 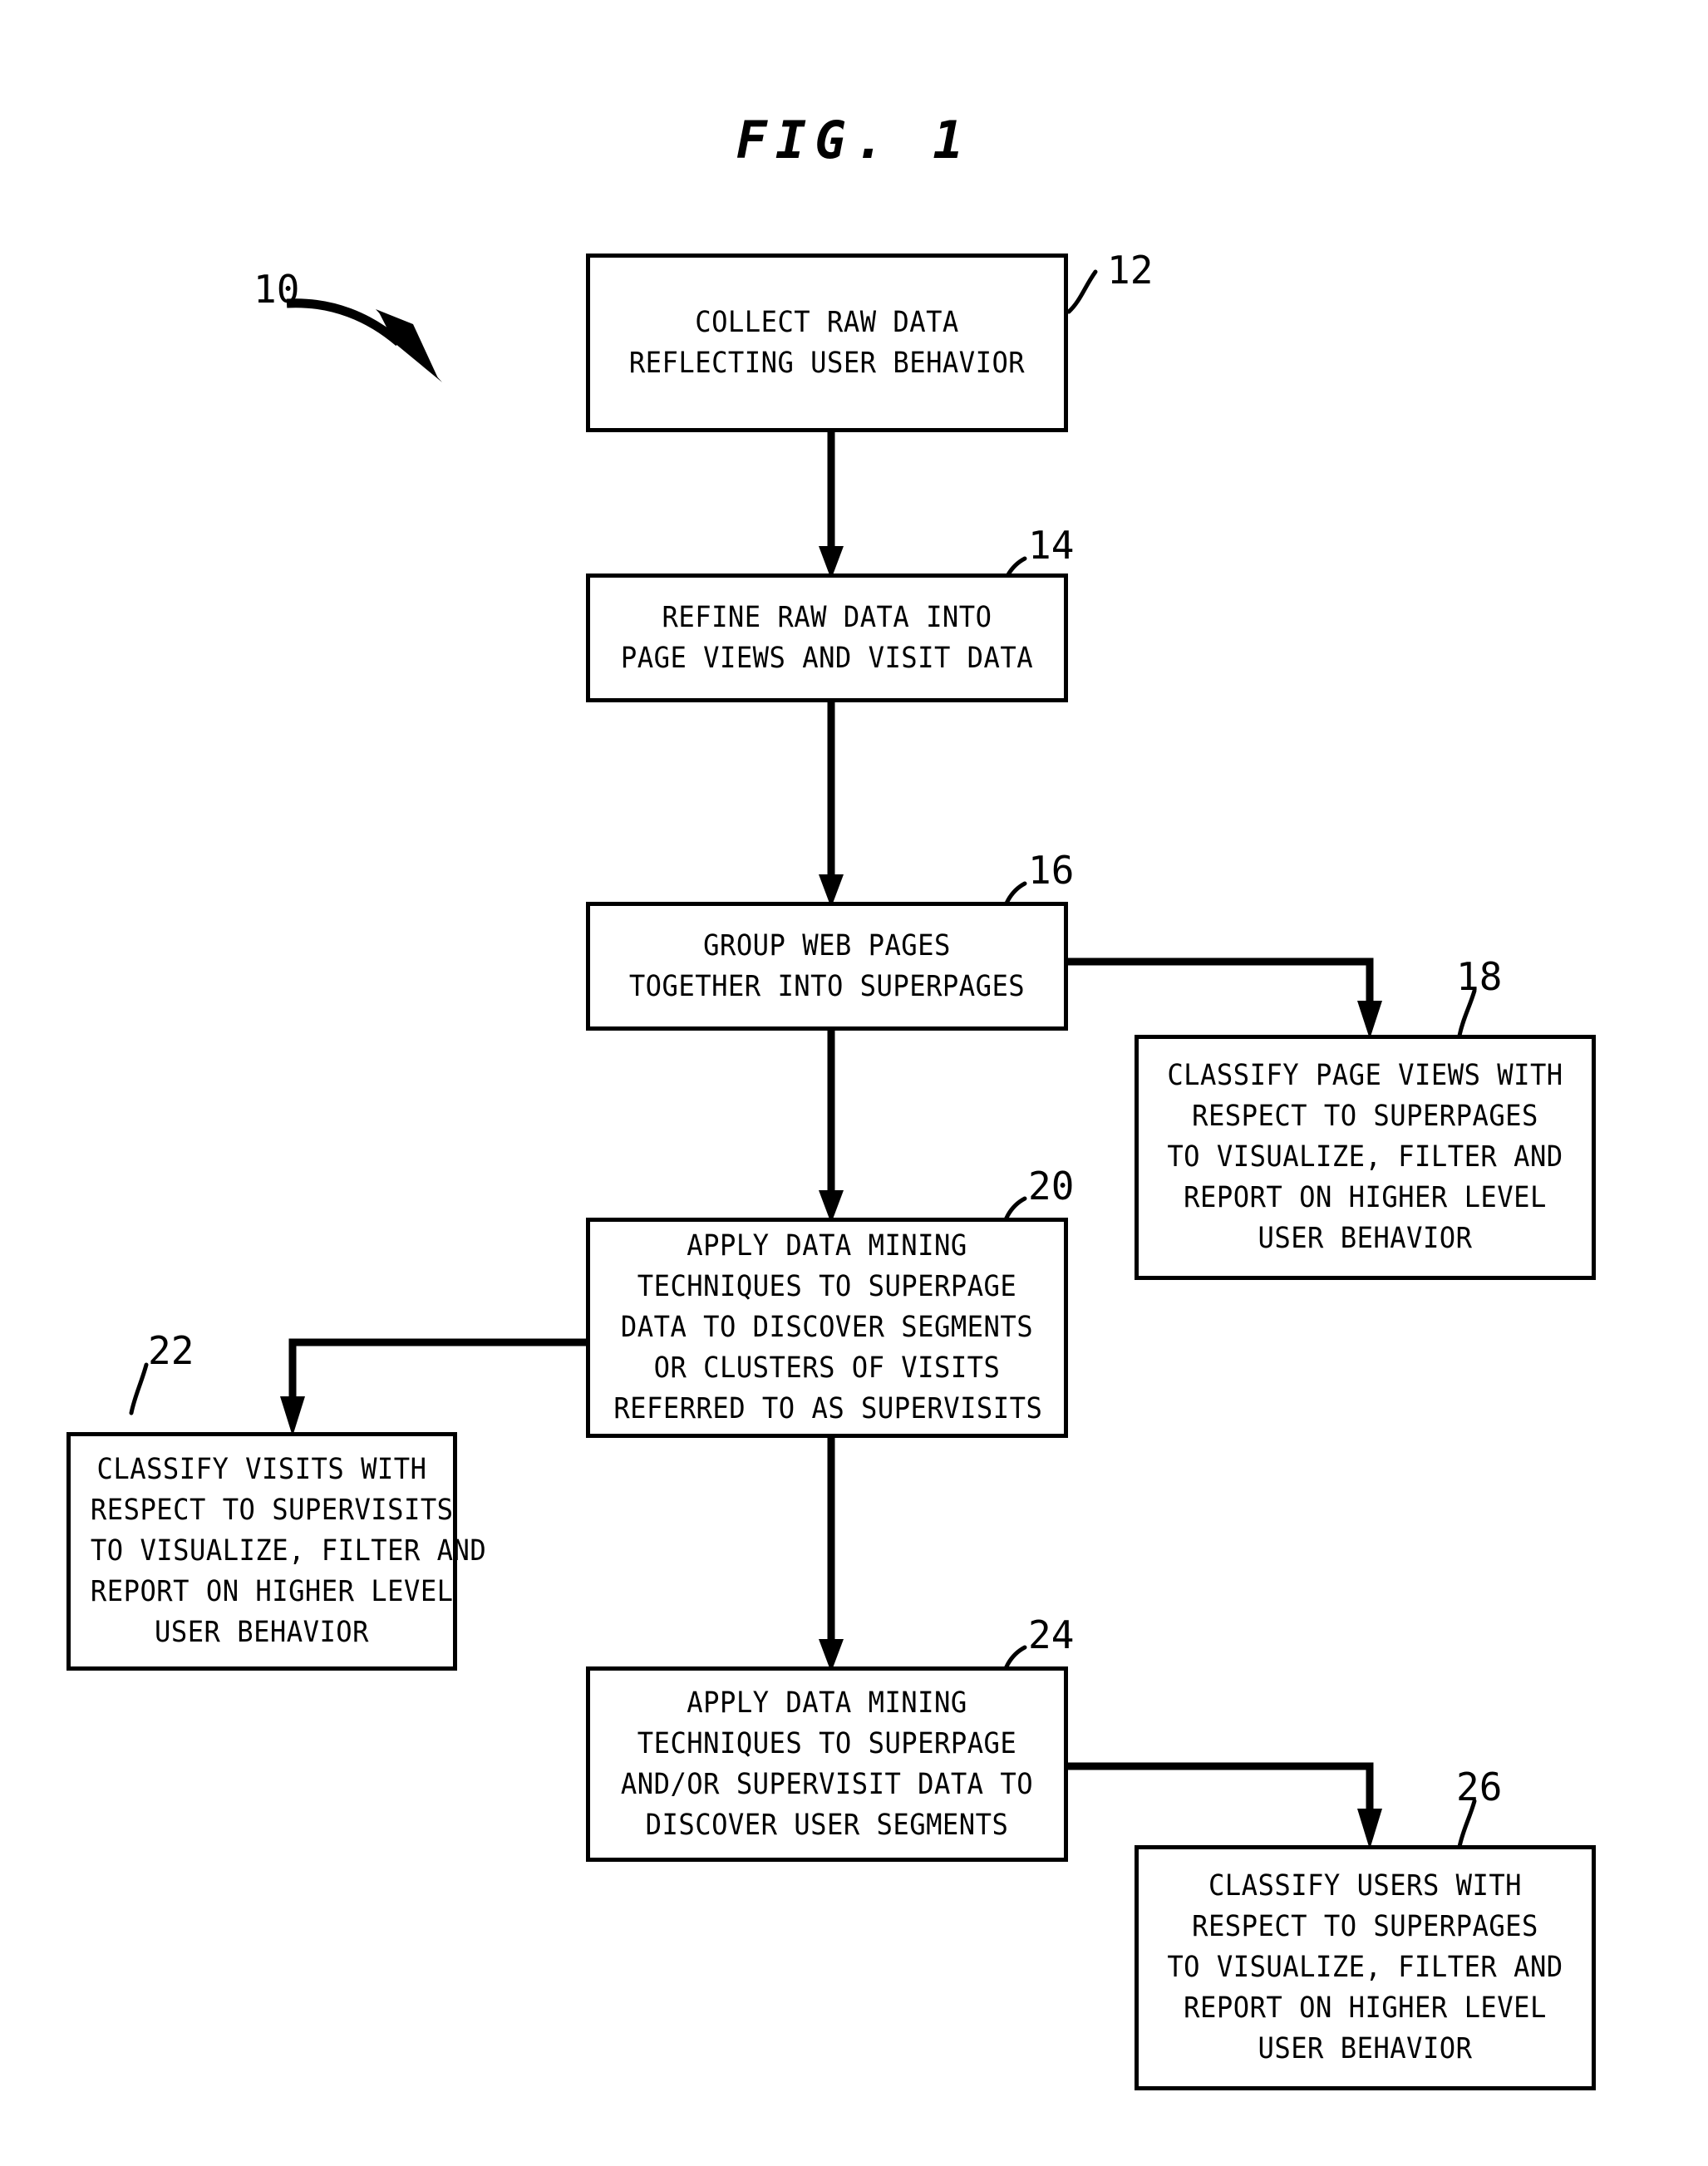 What do you see at coordinates (1051, 545) in the screenshot?
I see `ref-numeral-14: 14` at bounding box center [1051, 545].